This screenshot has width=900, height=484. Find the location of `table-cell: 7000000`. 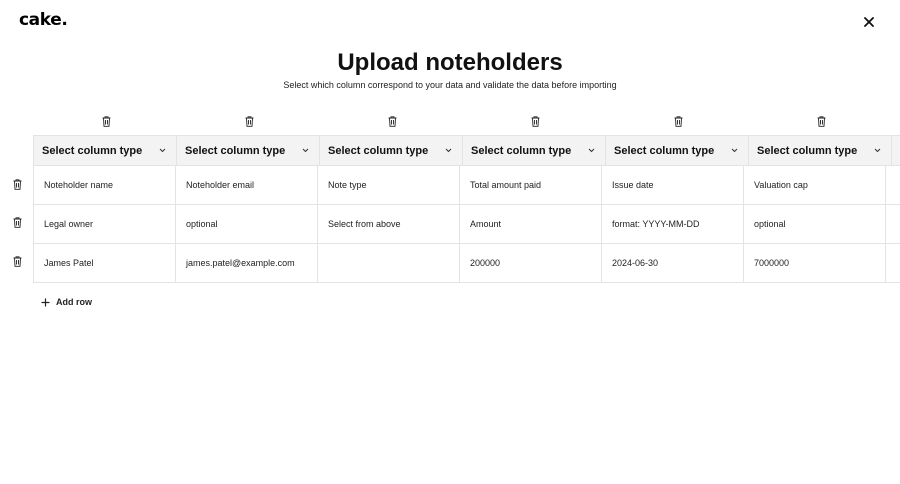

table-cell: 7000000 is located at coordinates (814, 263).